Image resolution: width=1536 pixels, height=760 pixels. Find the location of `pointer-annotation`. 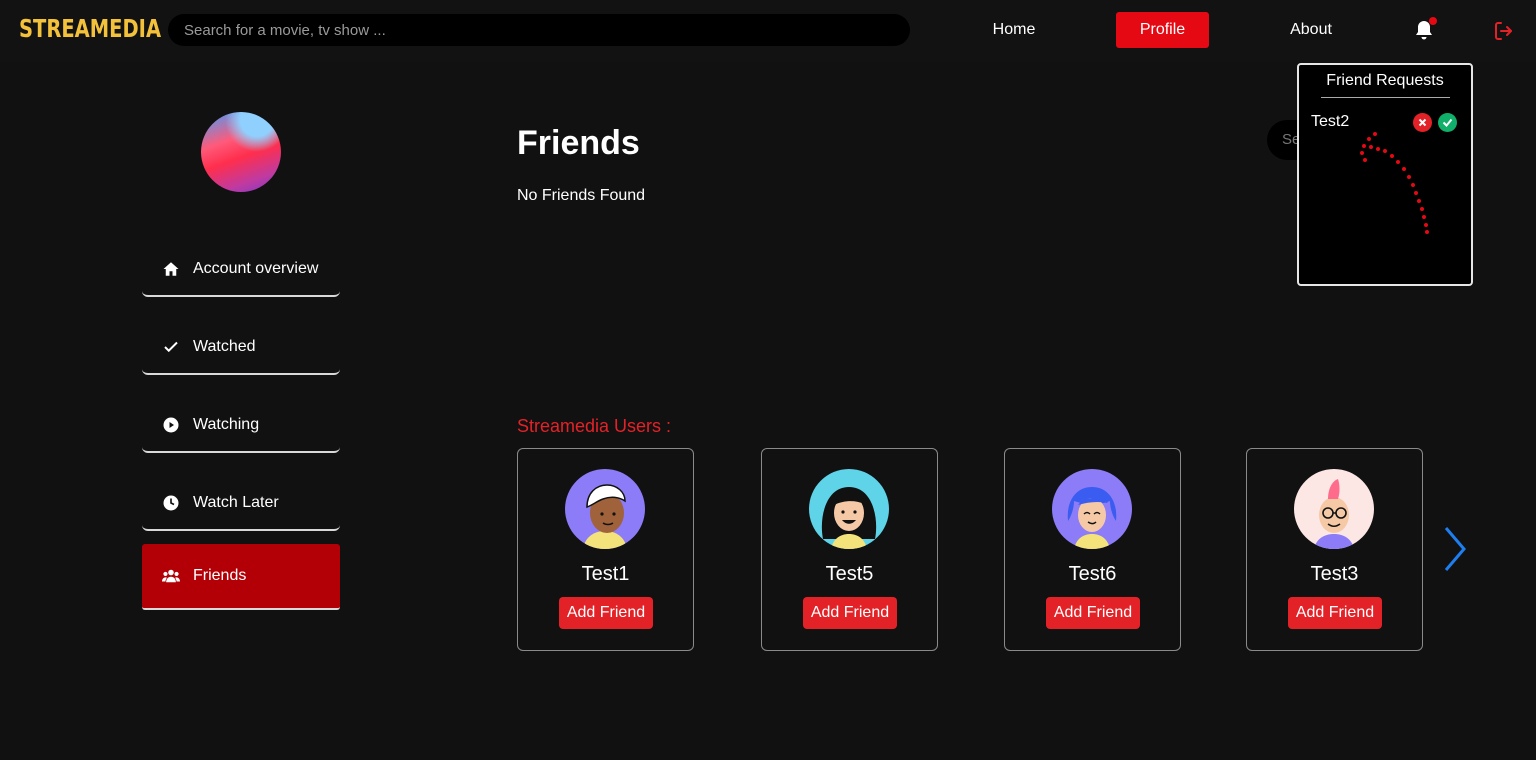

pointer-annotation is located at coordinates (1394, 183).